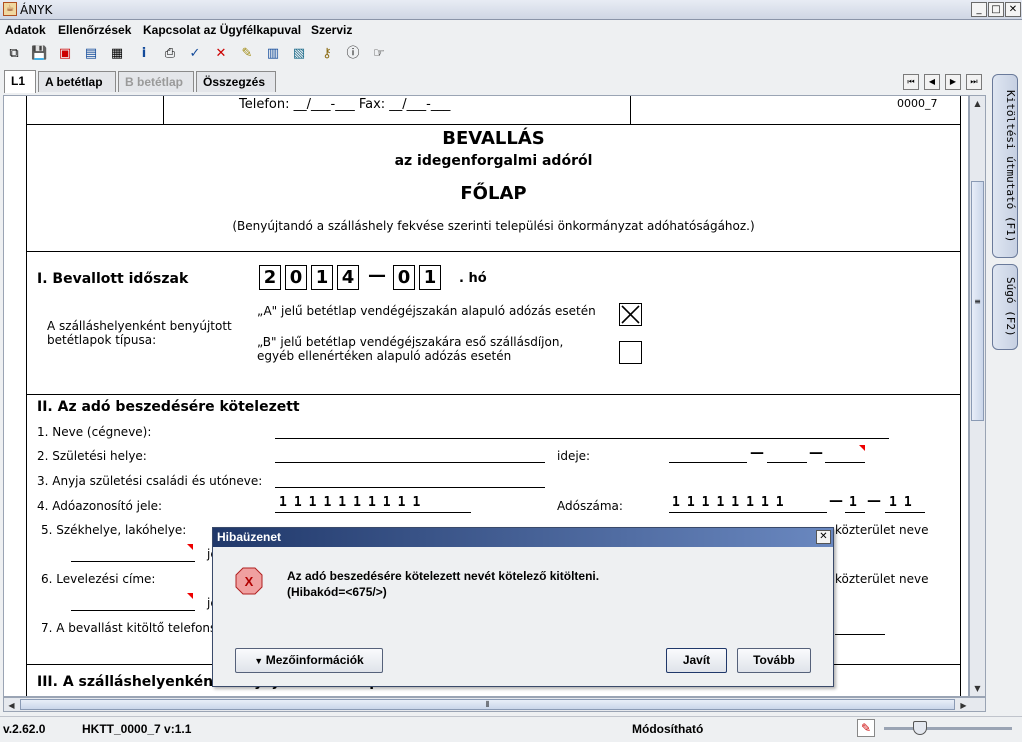 Image resolution: width=1022 pixels, height=742 pixels. Describe the element at coordinates (708, 462) in the screenshot. I see `birth-year-field` at that location.